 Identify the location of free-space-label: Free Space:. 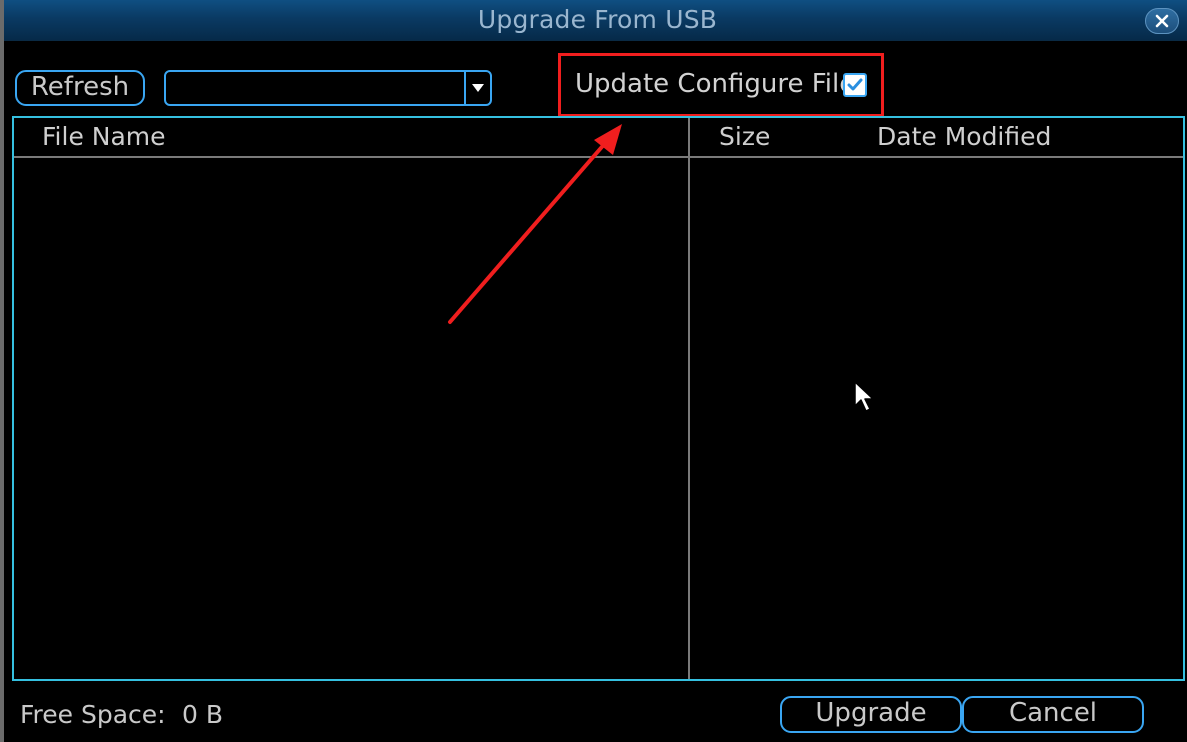
(93, 714).